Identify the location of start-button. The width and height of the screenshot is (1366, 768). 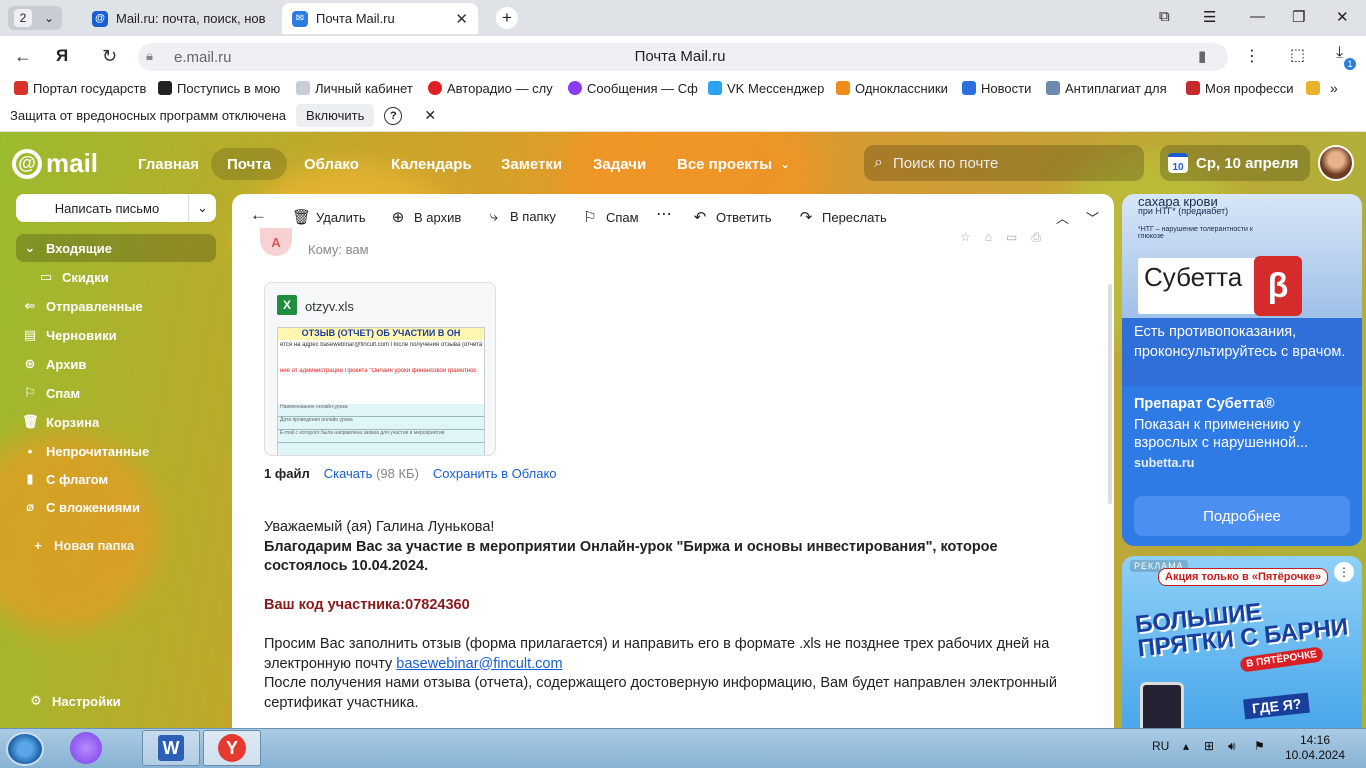
(25, 749).